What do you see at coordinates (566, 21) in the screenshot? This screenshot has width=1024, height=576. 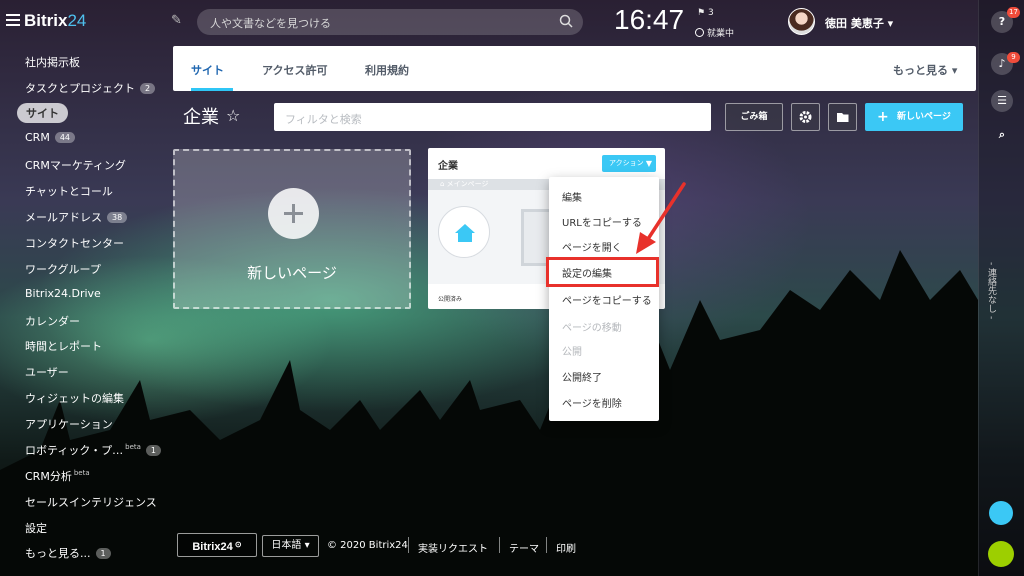 I see `search-icon` at bounding box center [566, 21].